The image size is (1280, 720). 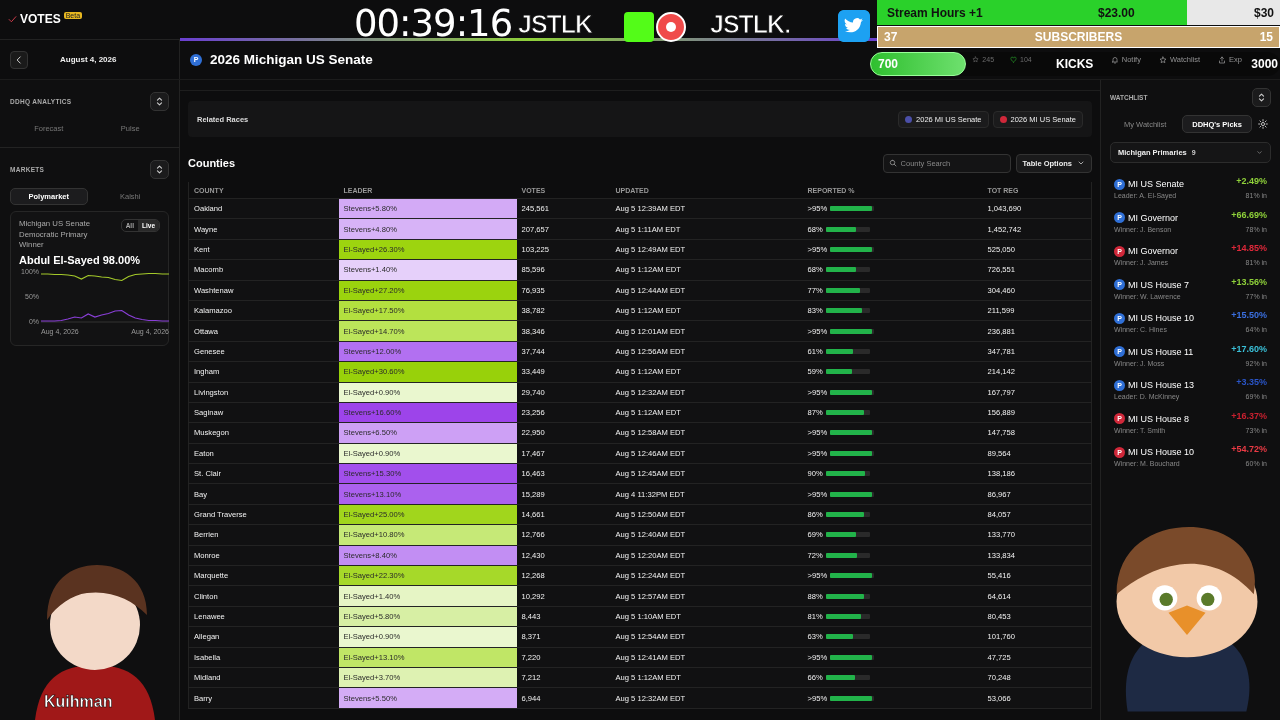 I want to click on change-percent: +13.56%, so click(x=1249, y=282).